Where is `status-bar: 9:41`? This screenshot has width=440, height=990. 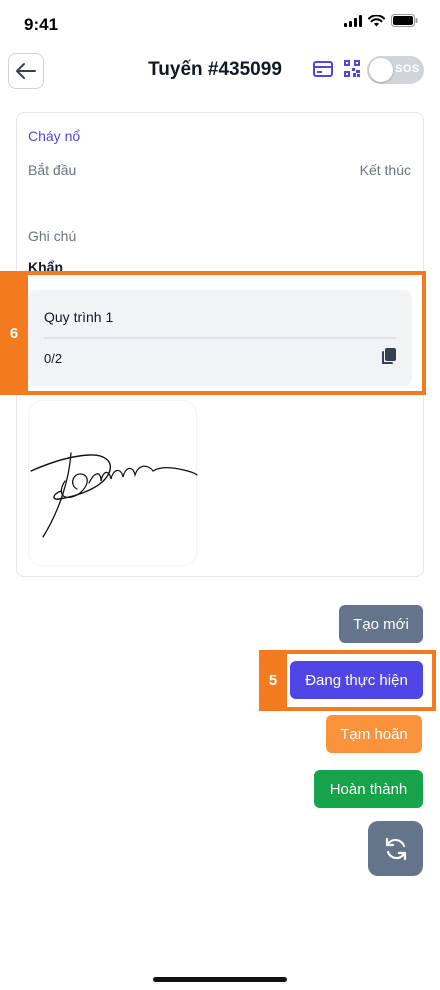
status-bar: 9:41 is located at coordinates (220, 24).